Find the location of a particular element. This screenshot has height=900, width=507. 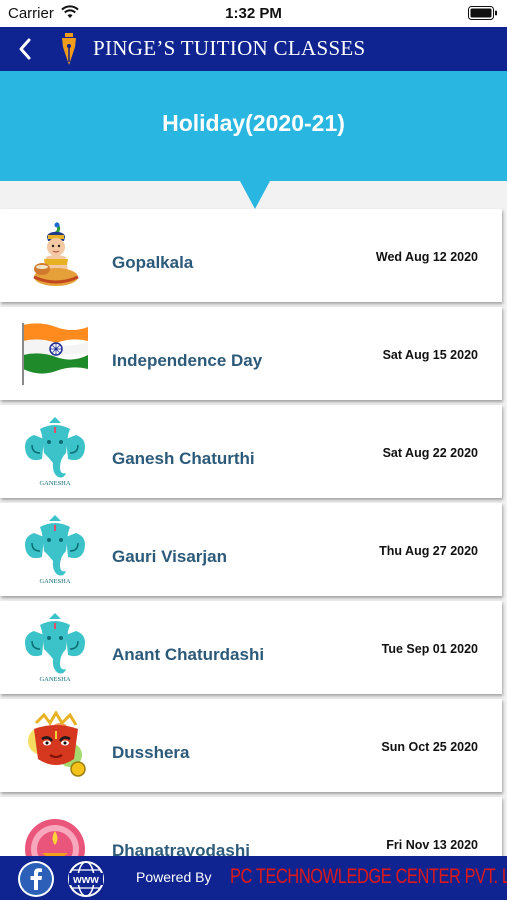

holiday-date: Tue Sep 01 2020 is located at coordinates (429, 649).